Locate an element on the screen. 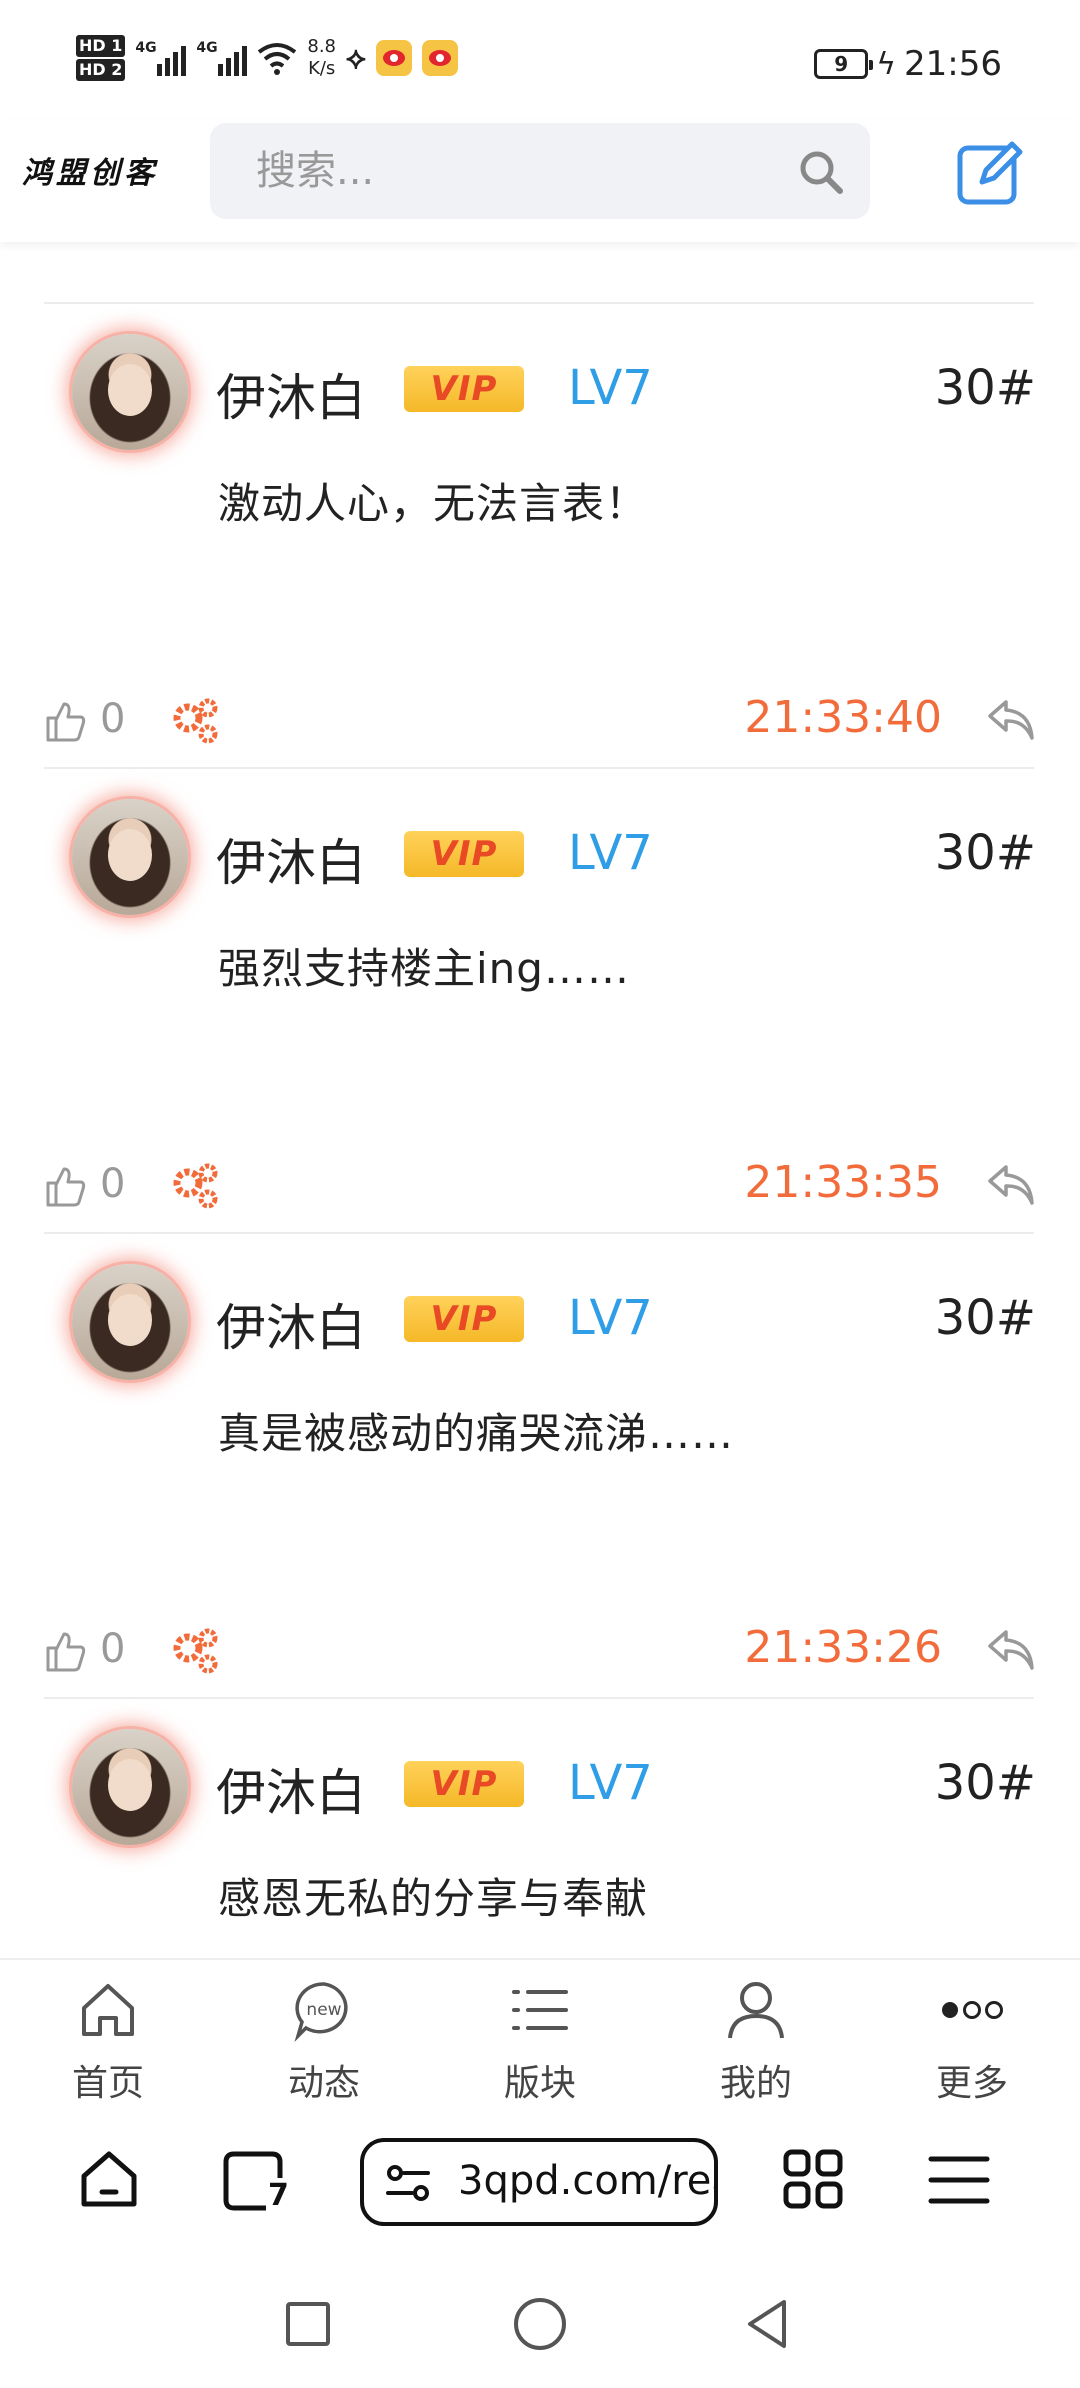  back-button is located at coordinates (767, 2324).